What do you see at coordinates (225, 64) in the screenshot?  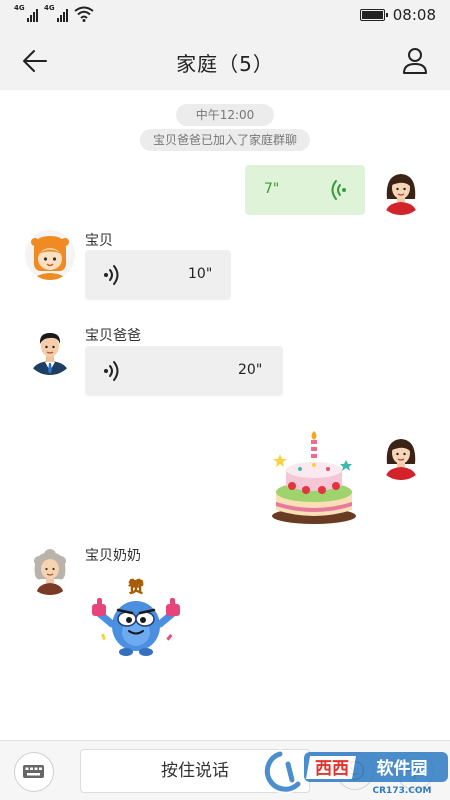 I see `page-title: 家庭（5）` at bounding box center [225, 64].